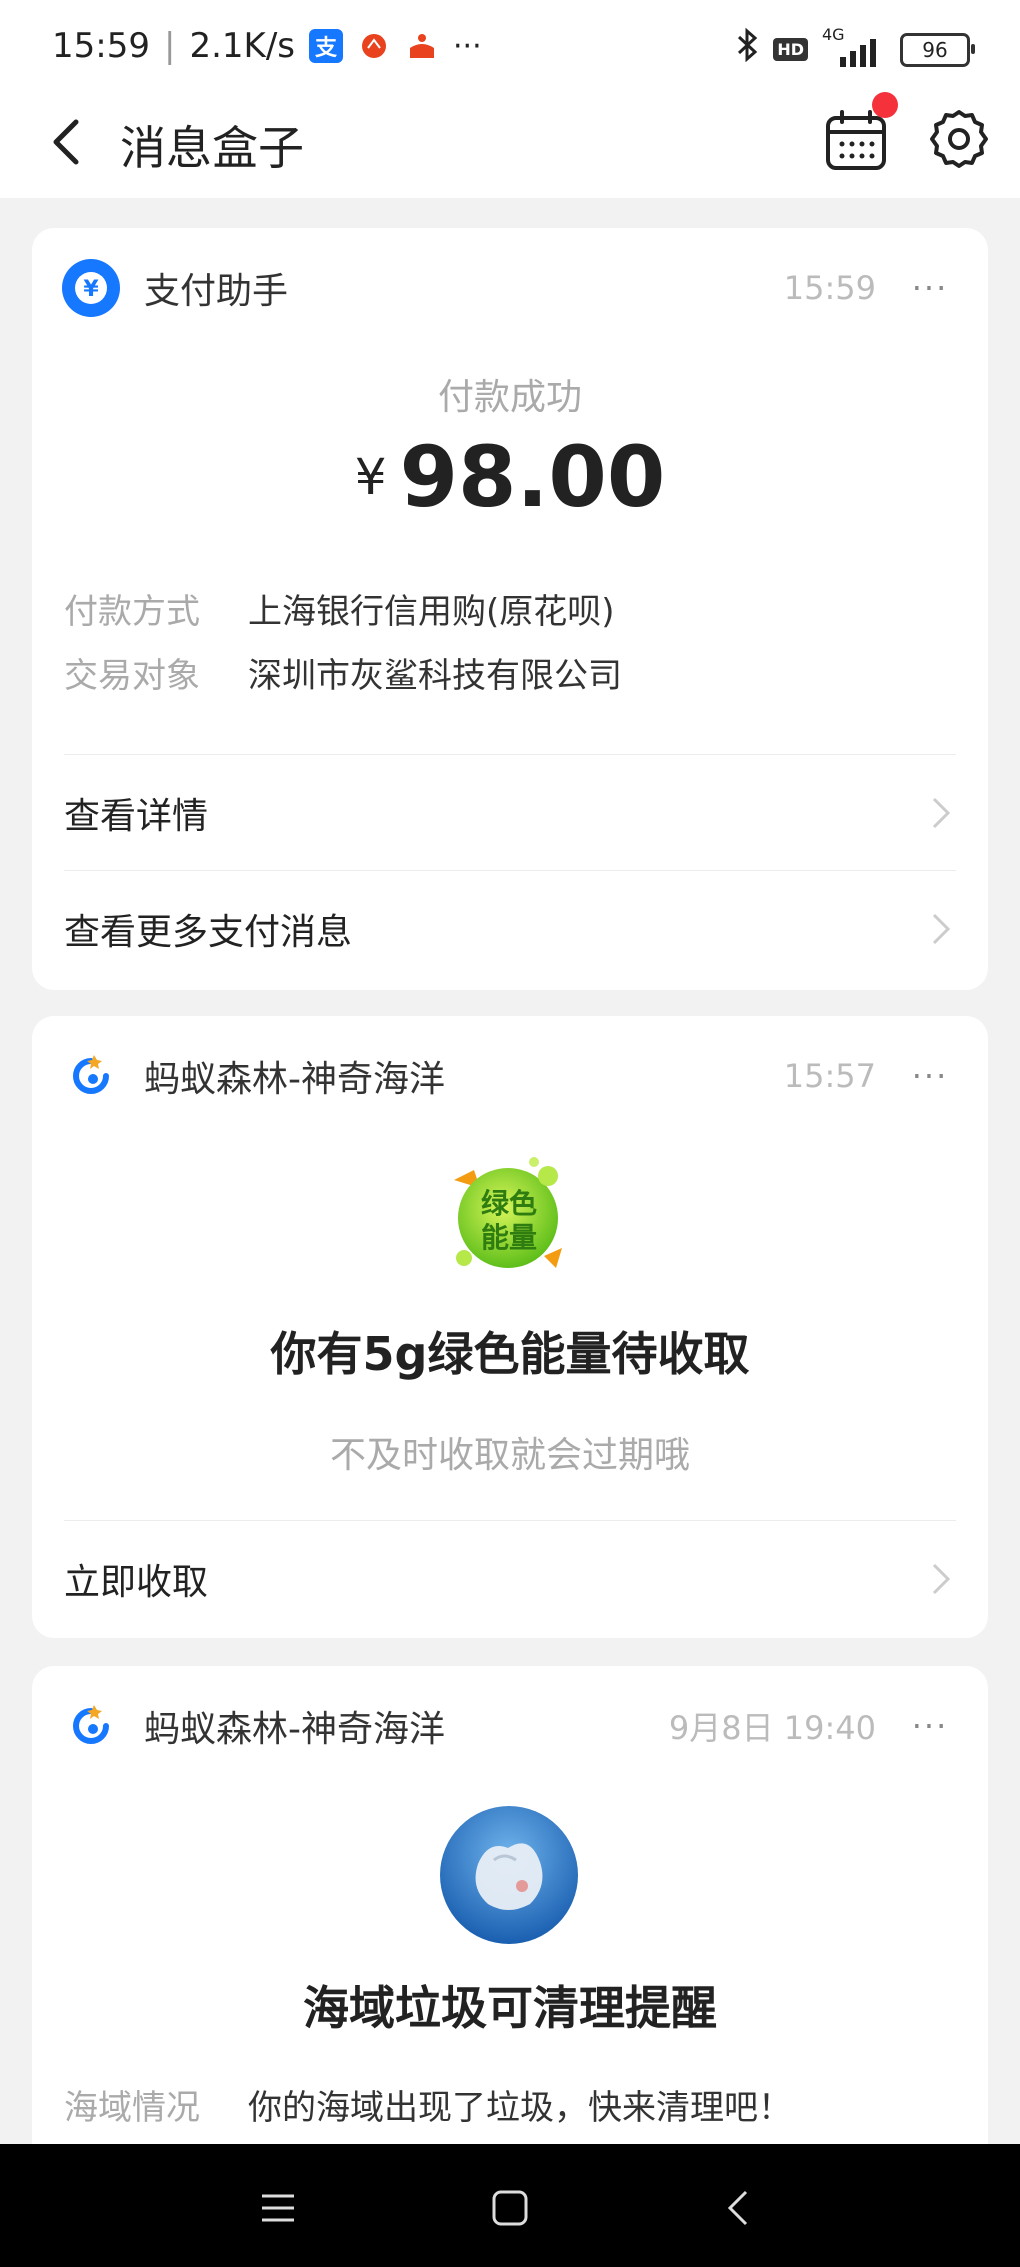 The height and width of the screenshot is (2267, 1020). I want to click on message-time: 15:57, so click(829, 1076).